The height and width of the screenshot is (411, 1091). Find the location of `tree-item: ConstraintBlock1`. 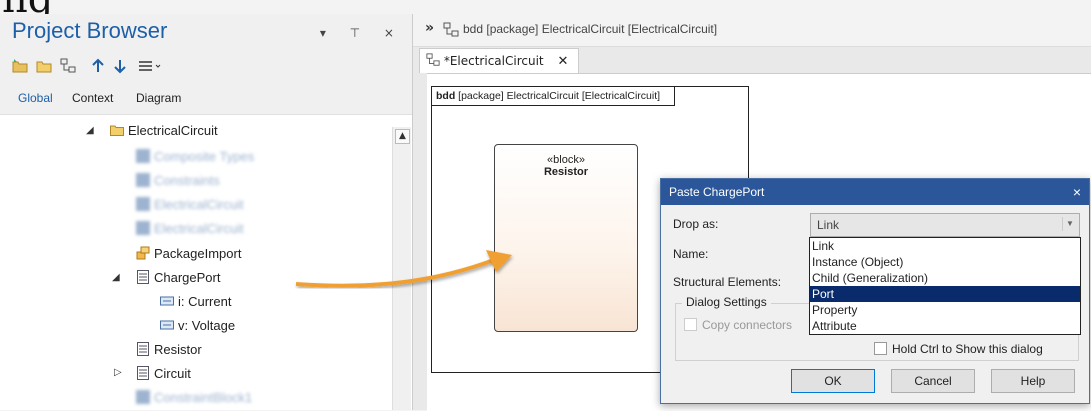

tree-item: ConstraintBlock1 is located at coordinates (194, 398).